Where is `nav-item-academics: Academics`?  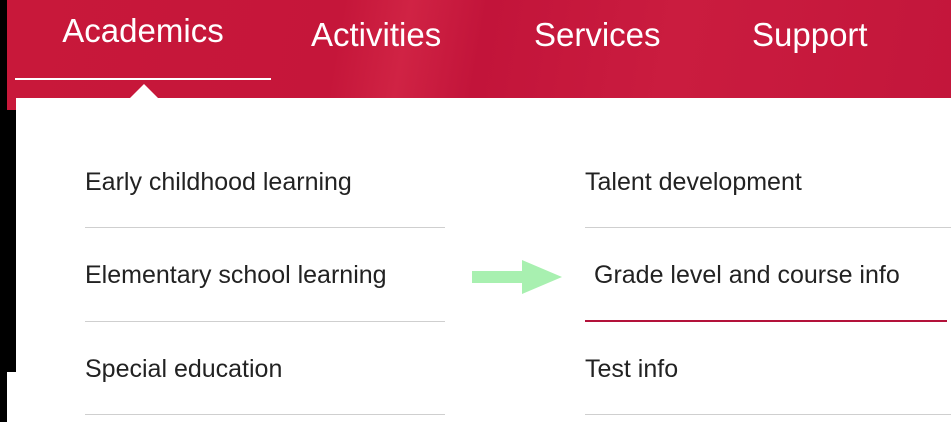 nav-item-academics: Academics is located at coordinates (143, 40).